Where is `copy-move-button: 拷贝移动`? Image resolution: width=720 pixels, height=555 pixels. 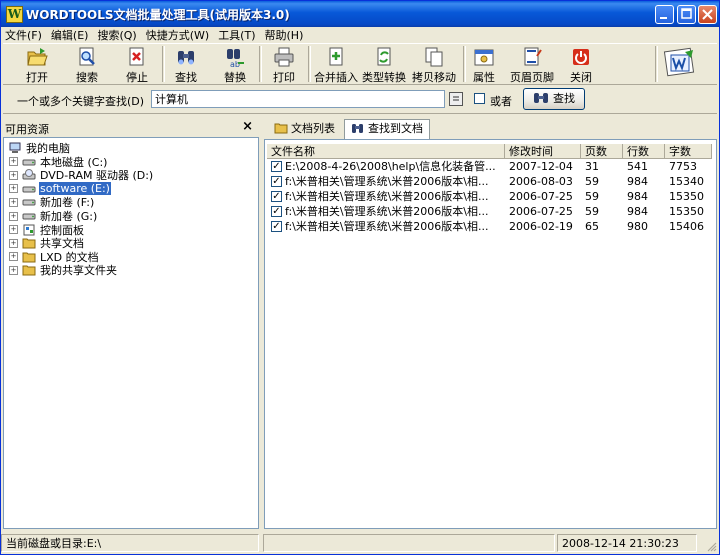 copy-move-button: 拷贝移动 is located at coordinates (434, 65).